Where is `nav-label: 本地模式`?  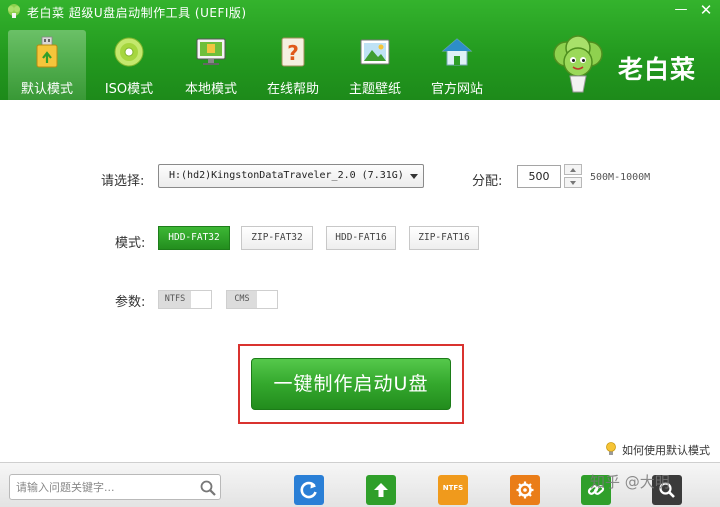
nav-label: 本地模式 is located at coordinates (210, 89).